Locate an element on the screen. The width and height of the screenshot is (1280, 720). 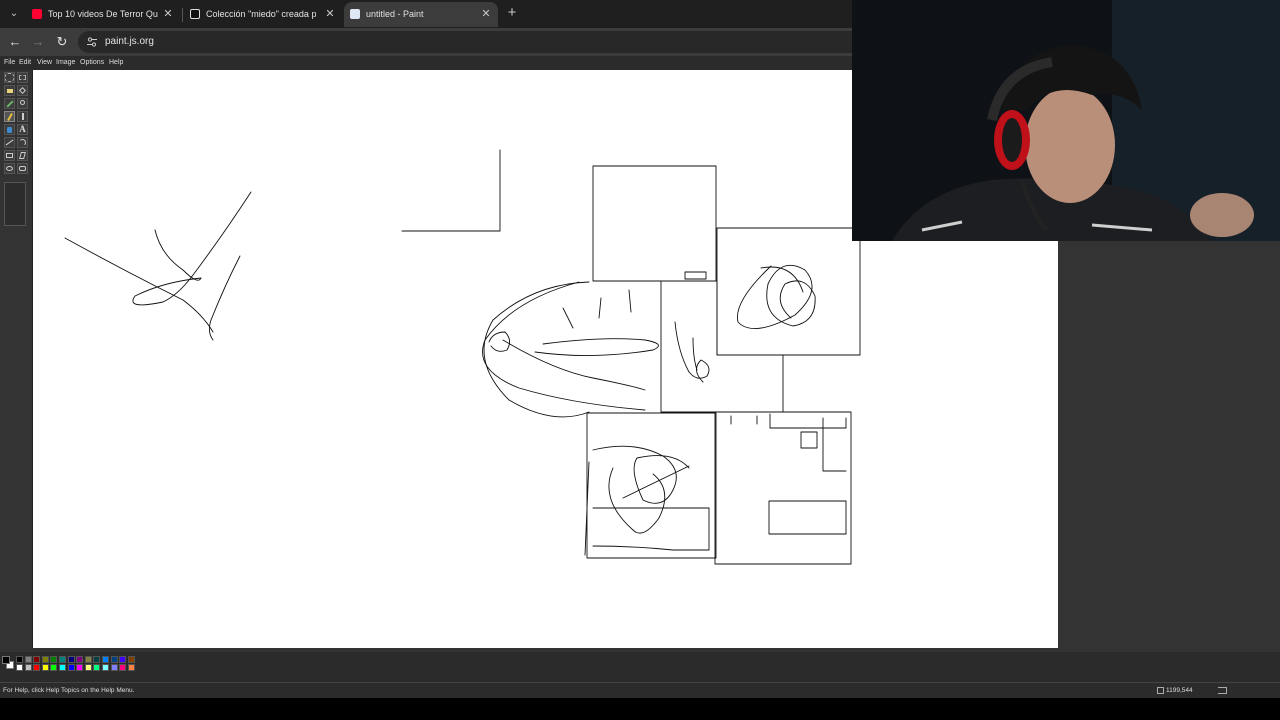
bucket-icon is located at coordinates (22, 90).